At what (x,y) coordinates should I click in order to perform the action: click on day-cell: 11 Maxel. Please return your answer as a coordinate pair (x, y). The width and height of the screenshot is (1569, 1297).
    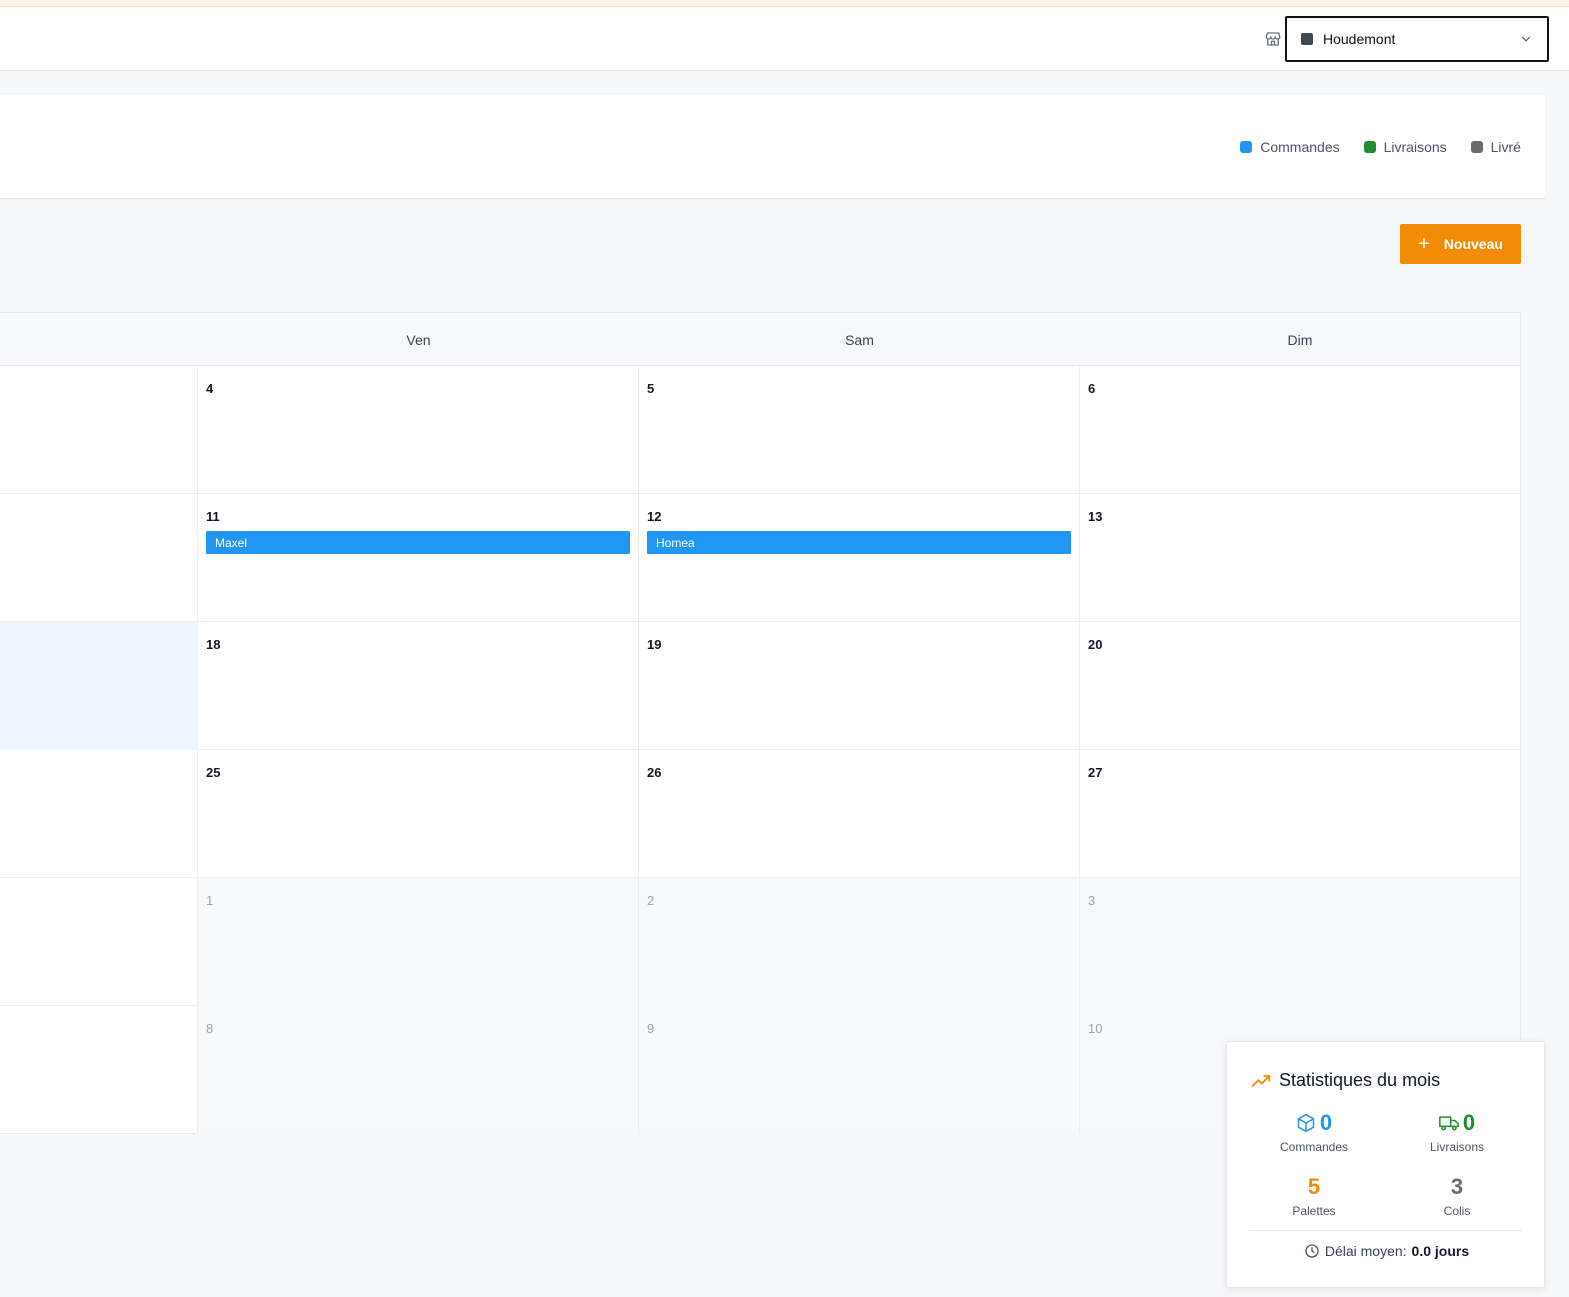
    Looking at the image, I should click on (418, 558).